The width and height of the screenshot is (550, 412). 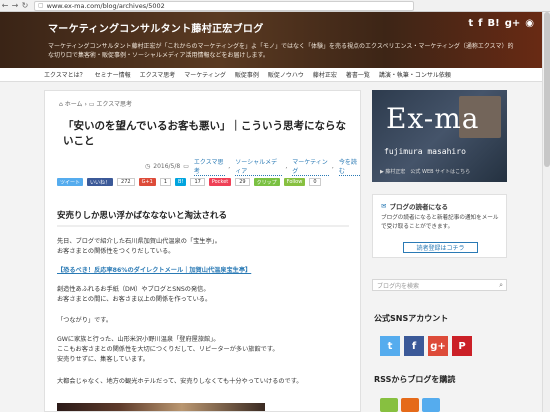 What do you see at coordinates (462, 346) in the screenshot?
I see `pinterest-icon: P` at bounding box center [462, 346].